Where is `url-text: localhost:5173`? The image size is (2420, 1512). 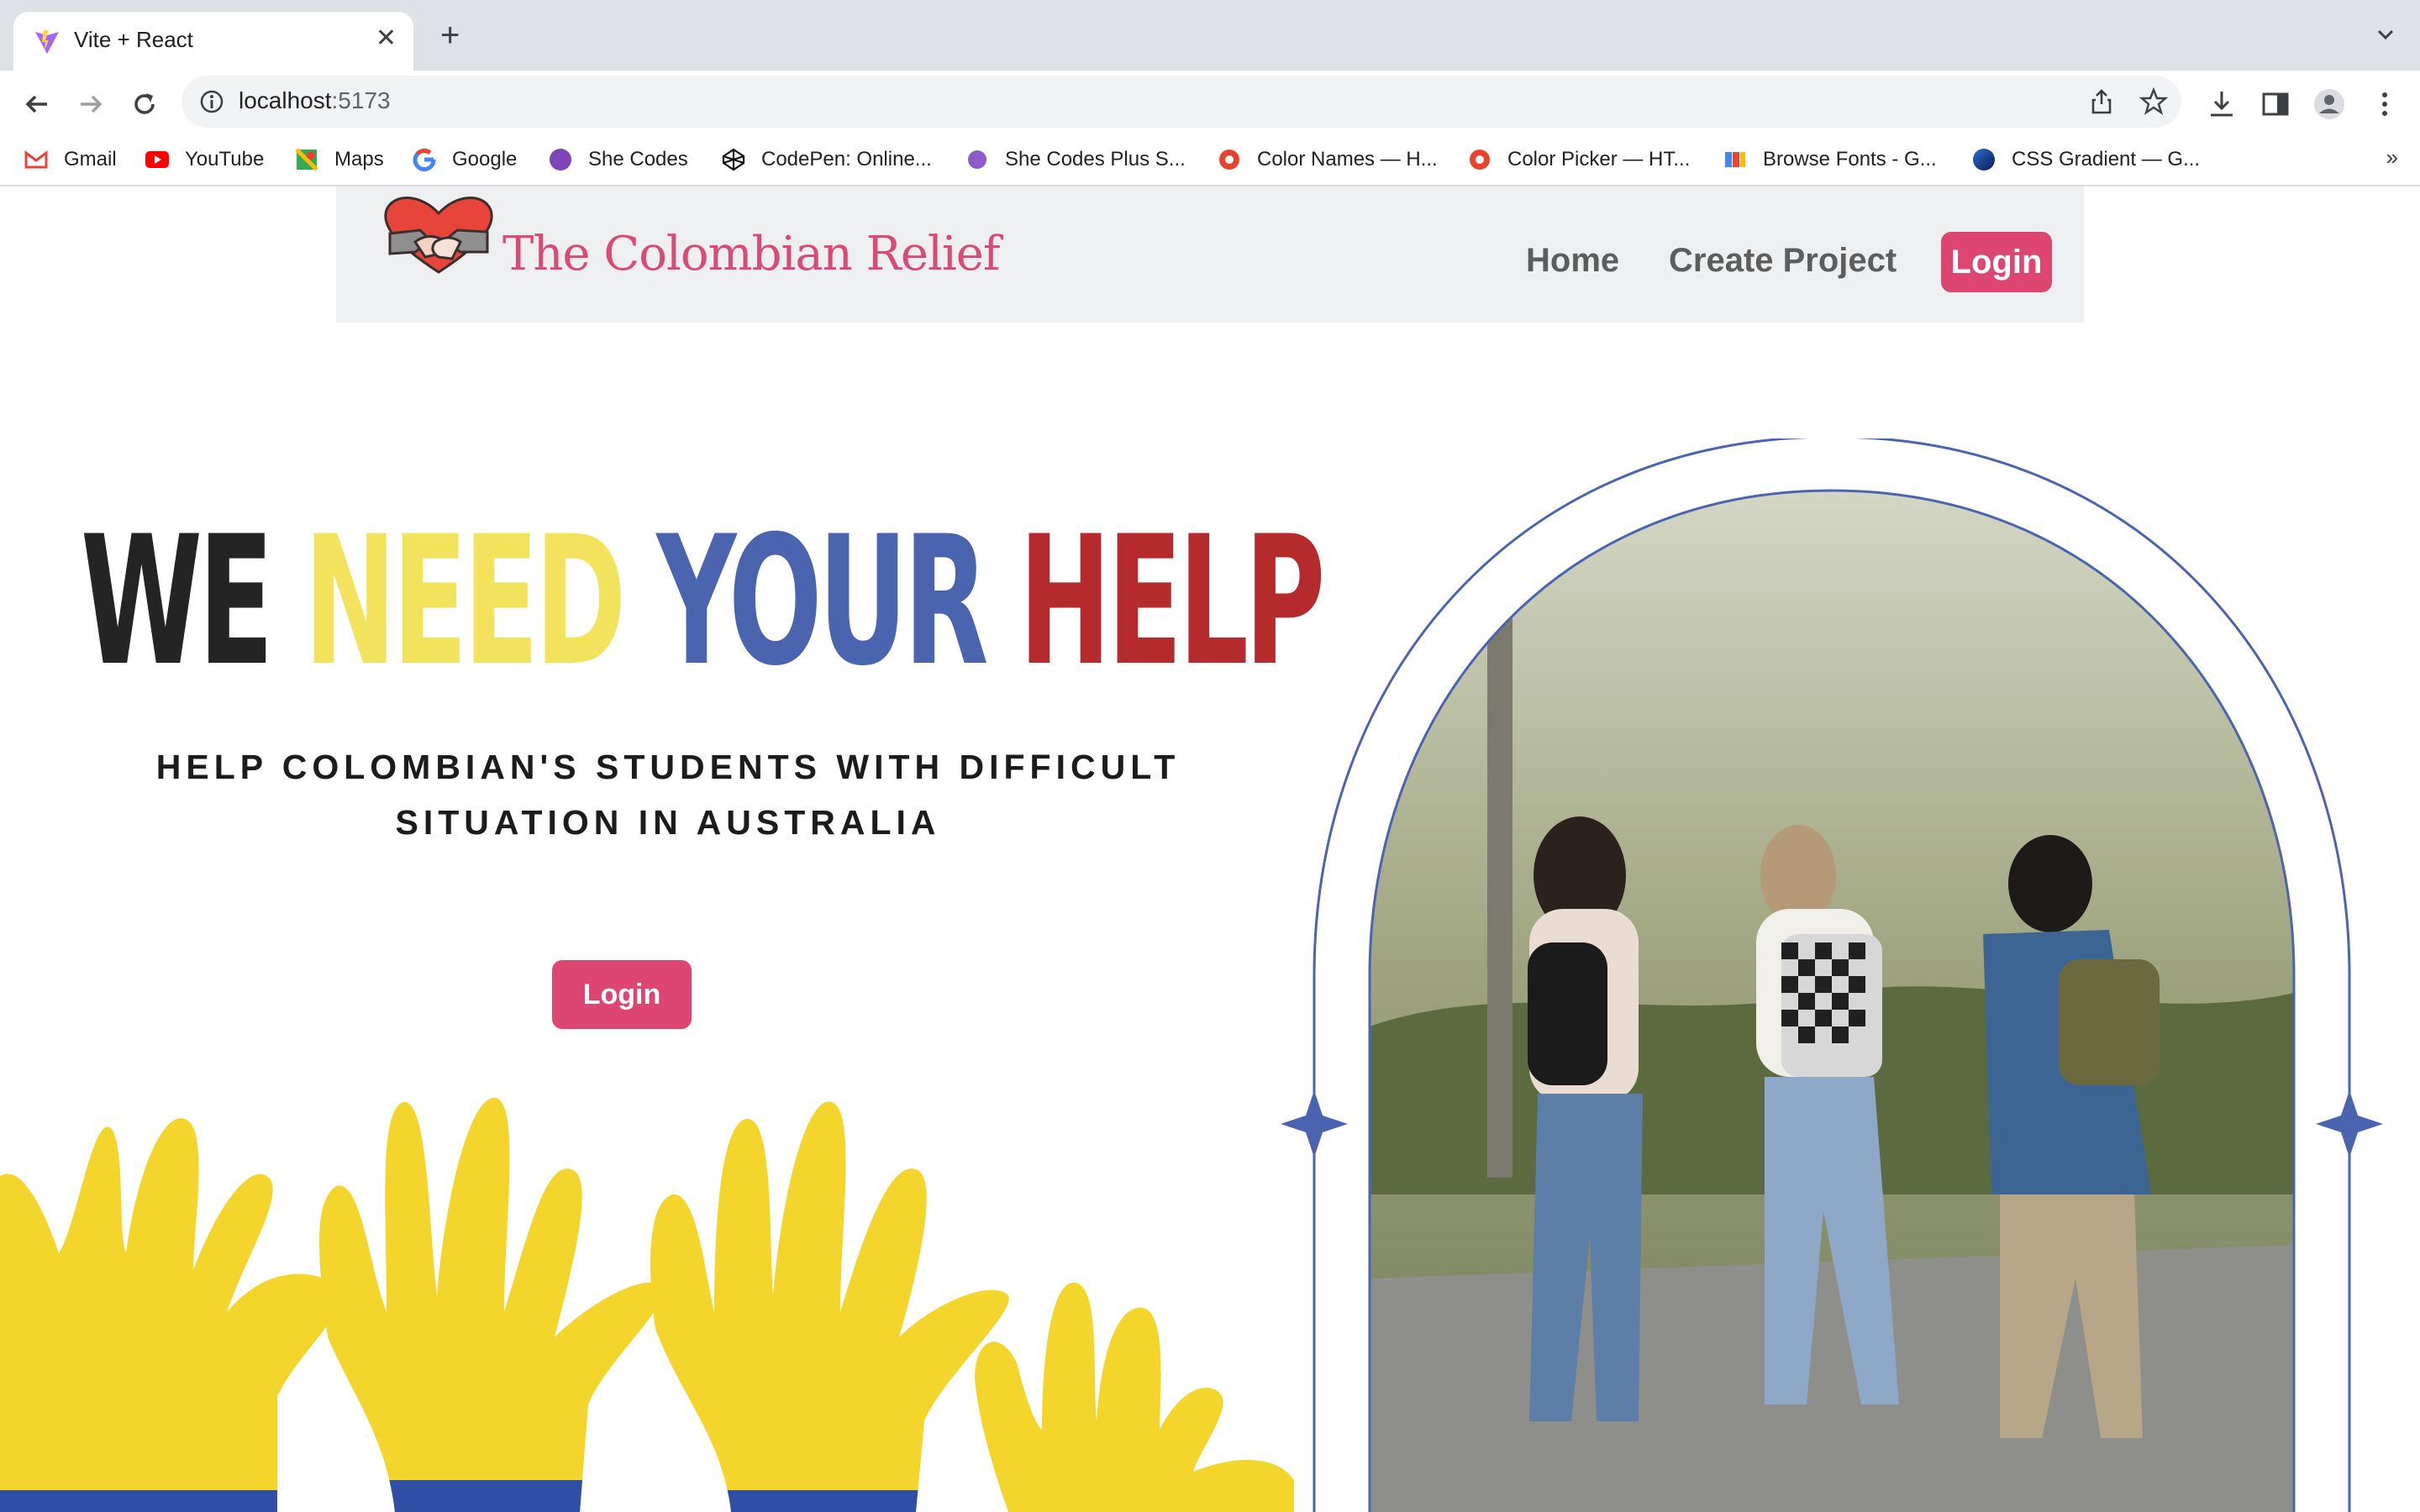
url-text: localhost:5173 is located at coordinates (315, 100).